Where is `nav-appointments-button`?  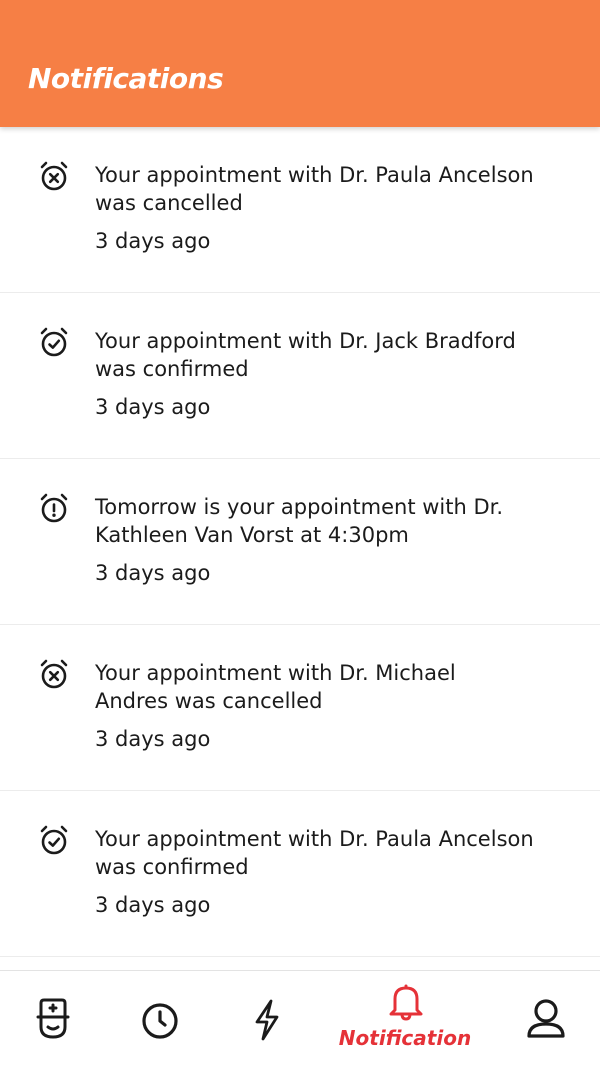 nav-appointments-button is located at coordinates (160, 1019).